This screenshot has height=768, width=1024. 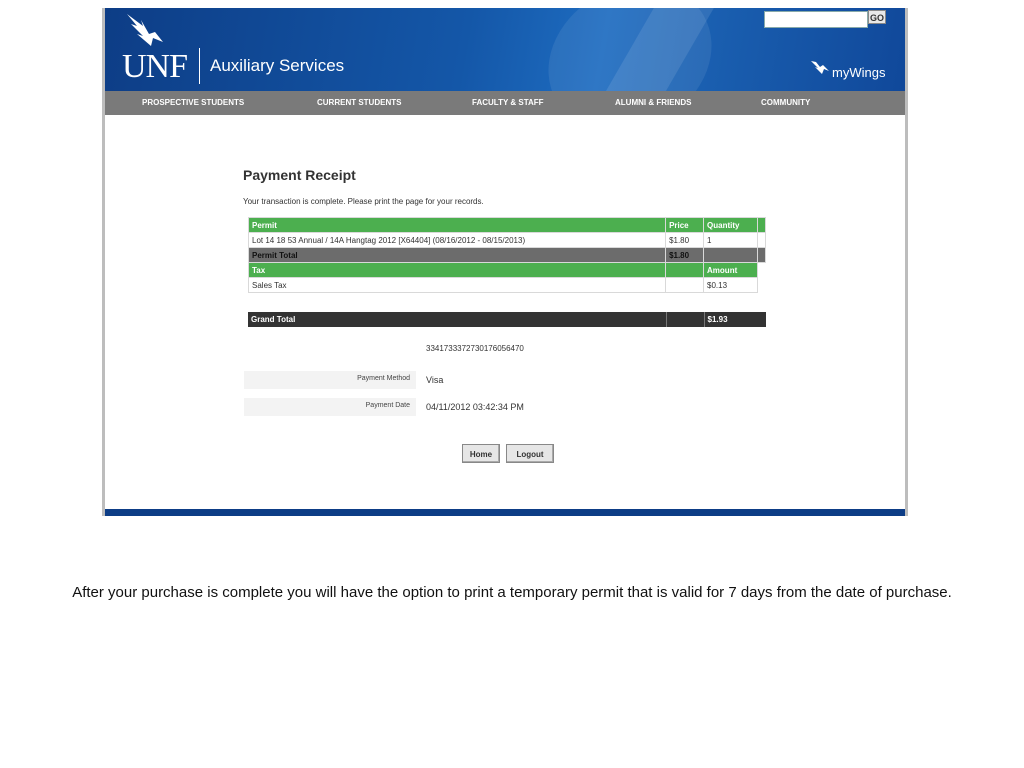 I want to click on permit-price: $1.80, so click(x=685, y=240).